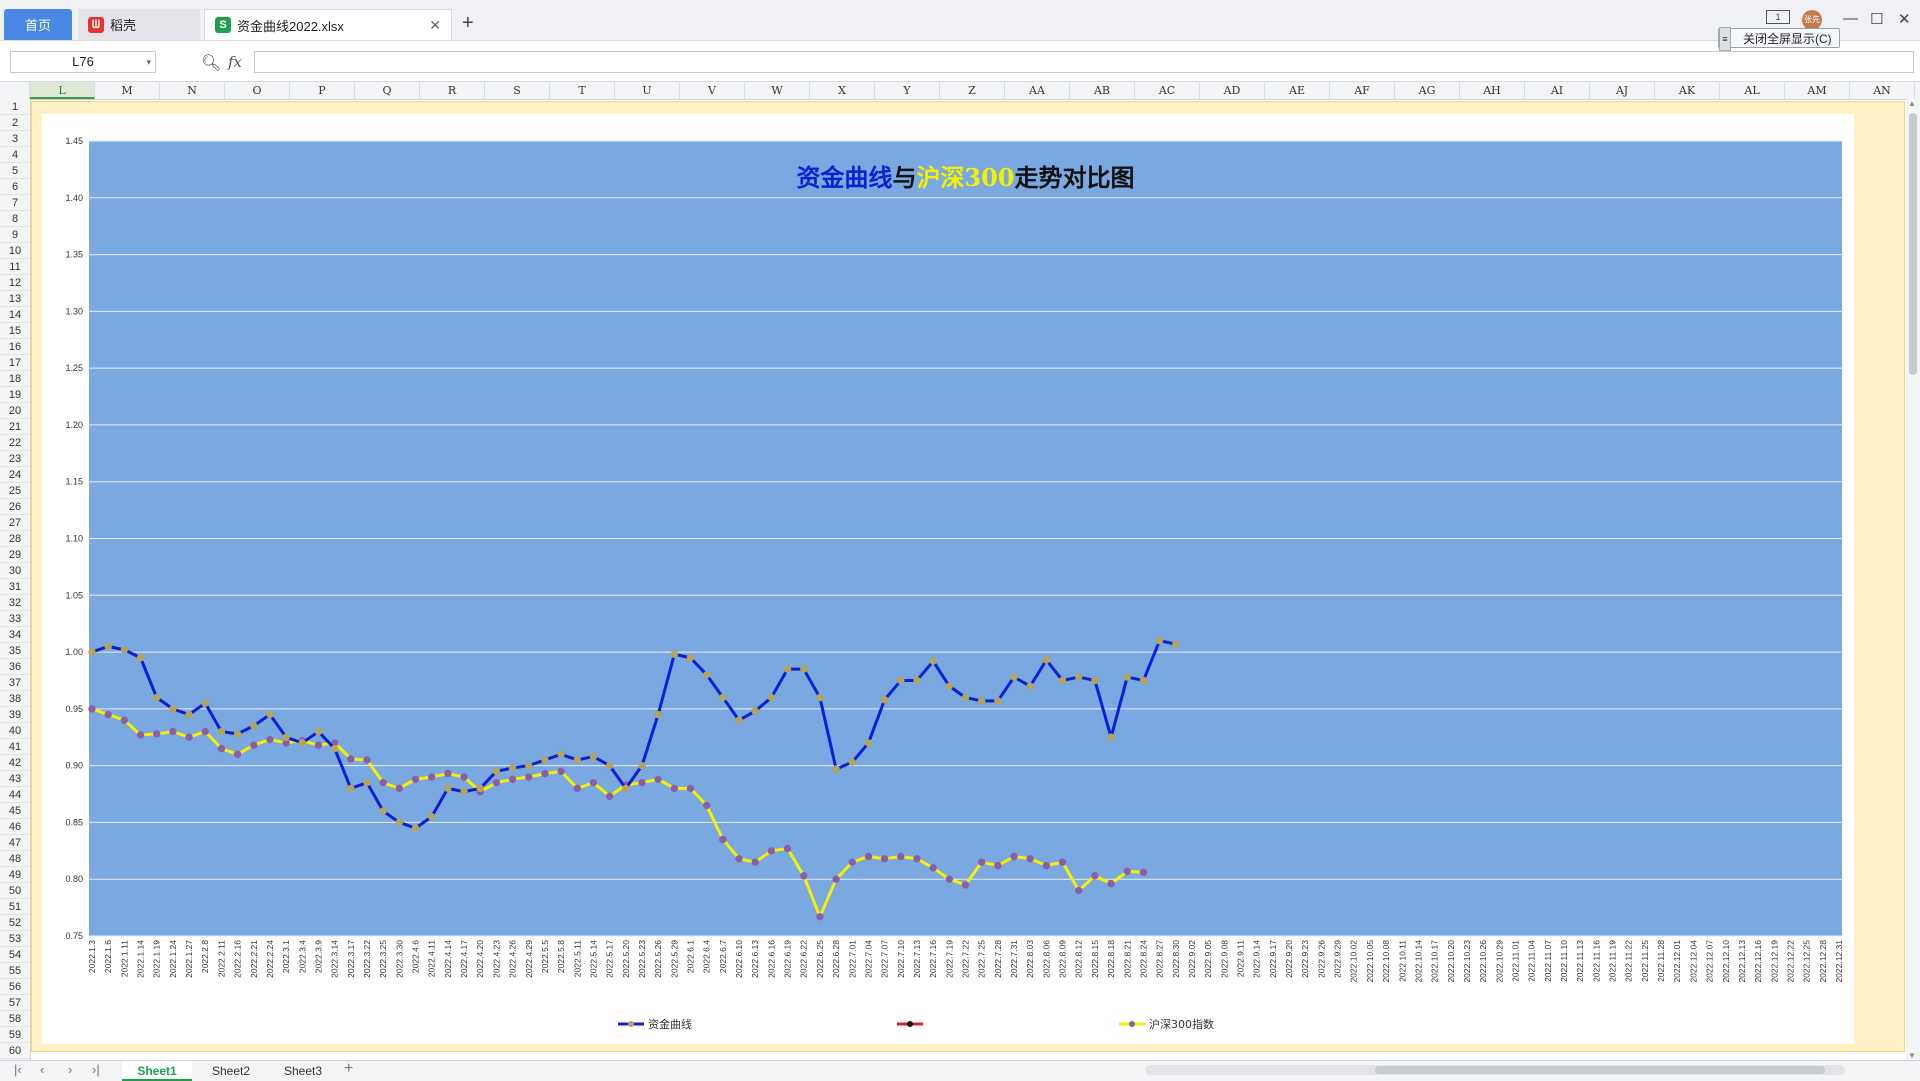 This screenshot has height=1081, width=1920. I want to click on formula-input, so click(1084, 62).